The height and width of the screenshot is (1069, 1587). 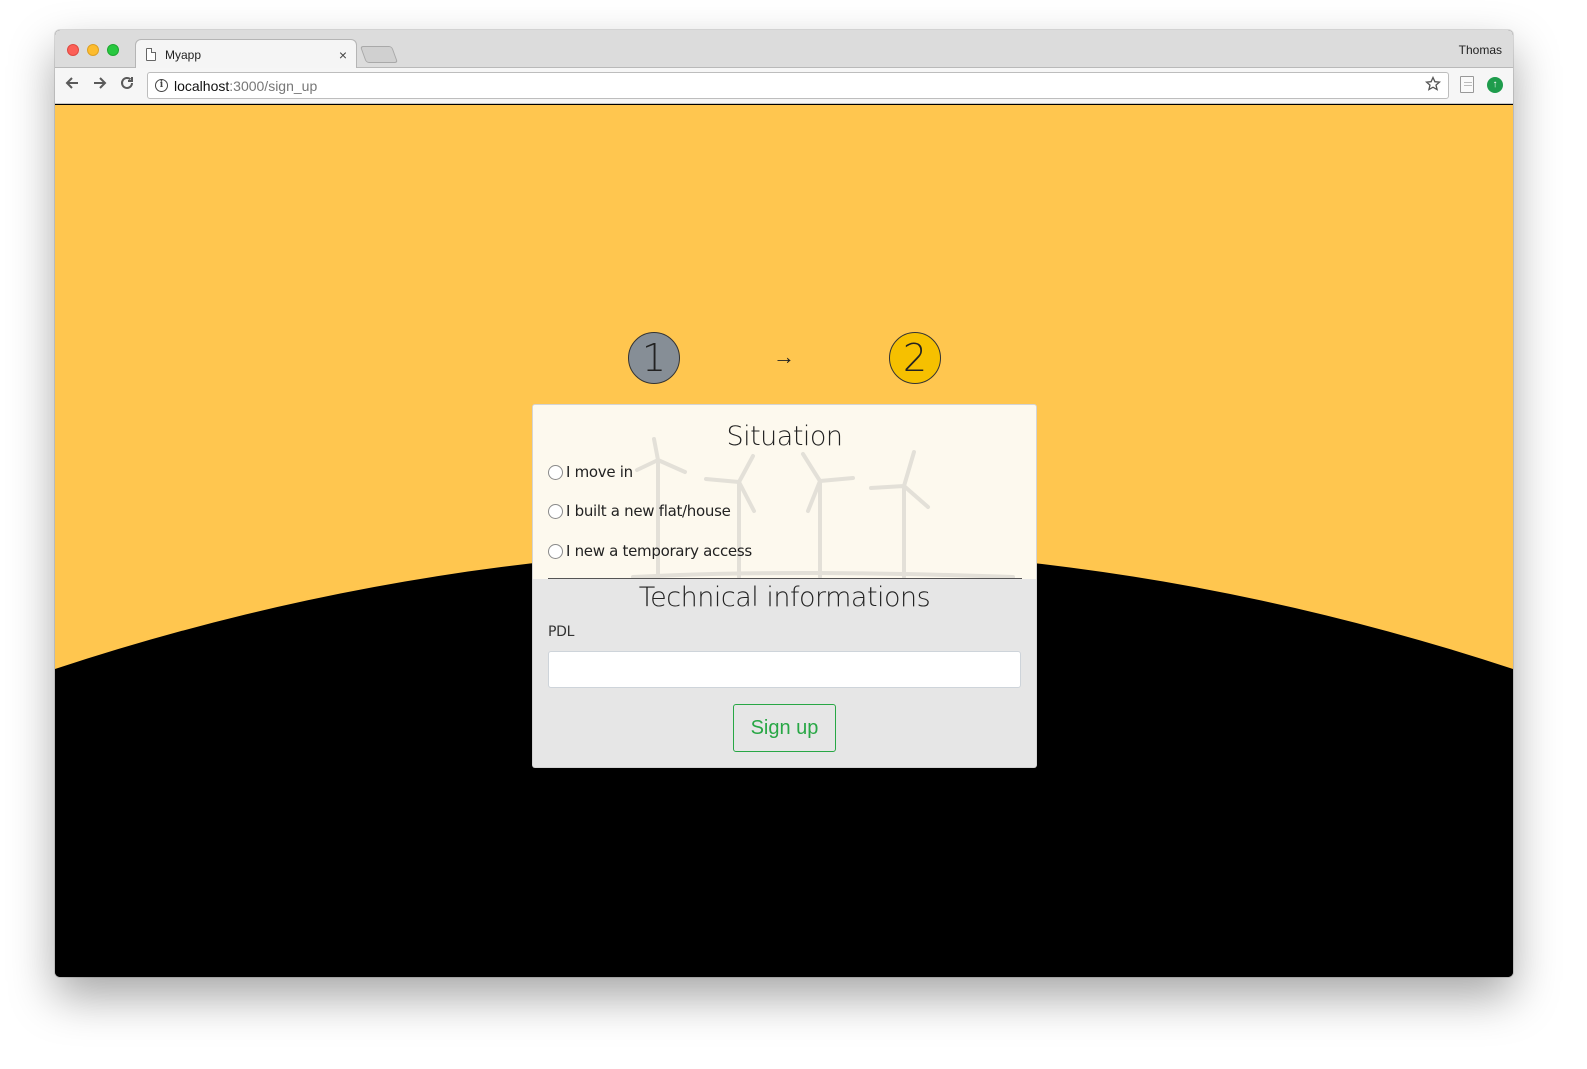 I want to click on reload-icon, so click(x=127, y=84).